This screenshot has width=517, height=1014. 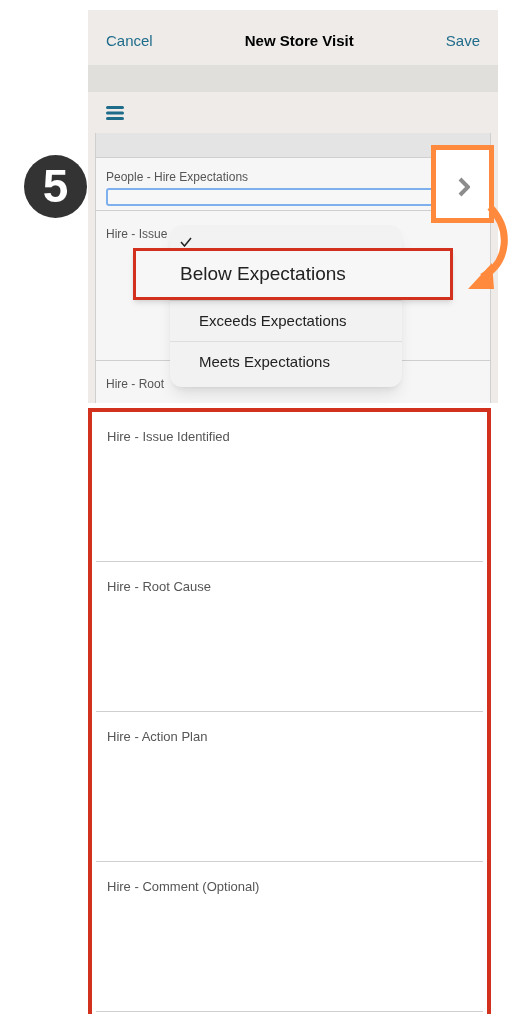 I want to click on step-badge: 5, so click(x=55, y=186).